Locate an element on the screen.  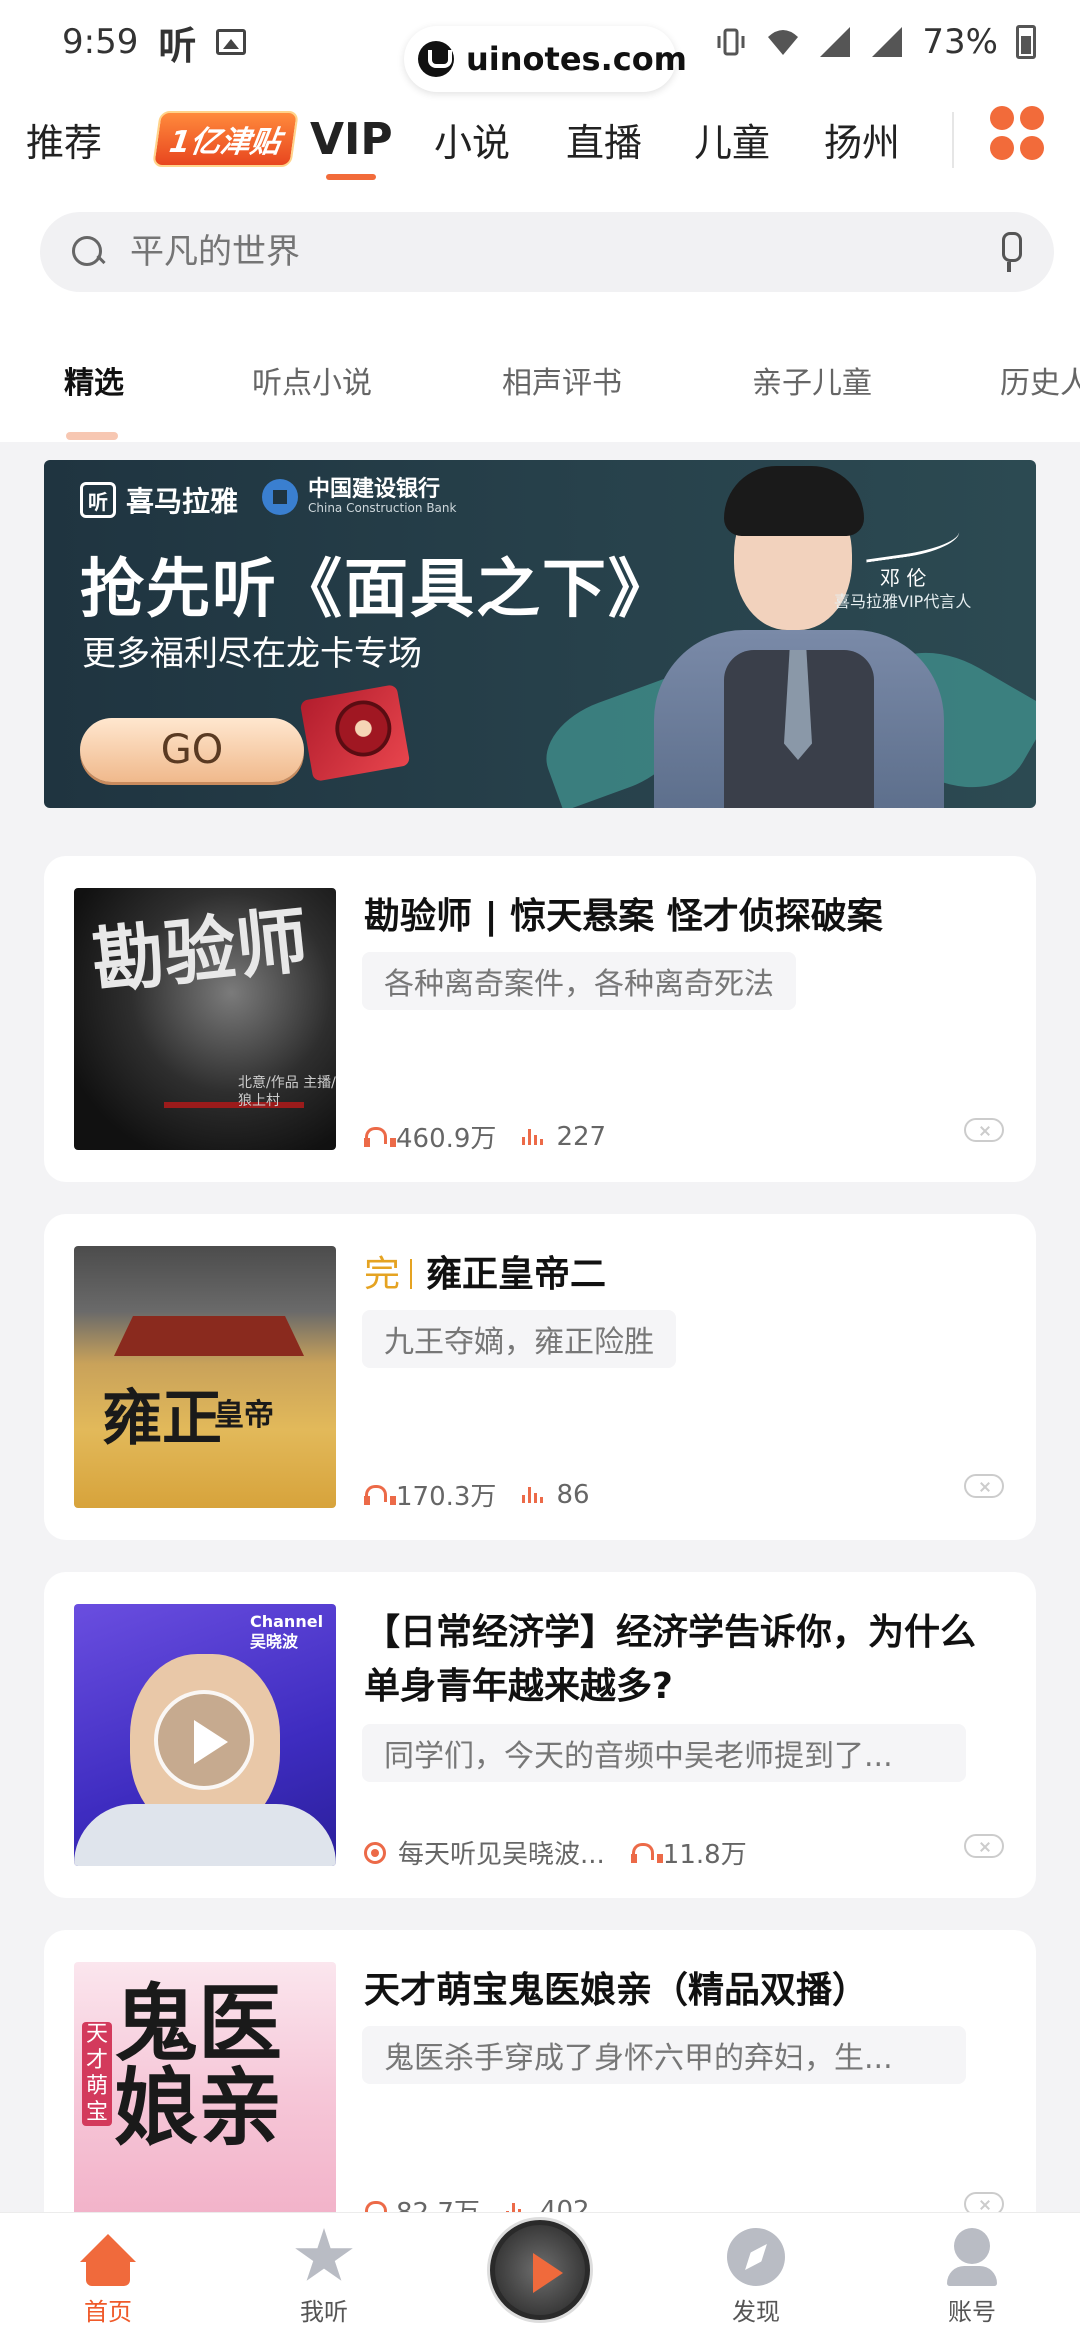
tab-discover: 发现 is located at coordinates (756, 2276).